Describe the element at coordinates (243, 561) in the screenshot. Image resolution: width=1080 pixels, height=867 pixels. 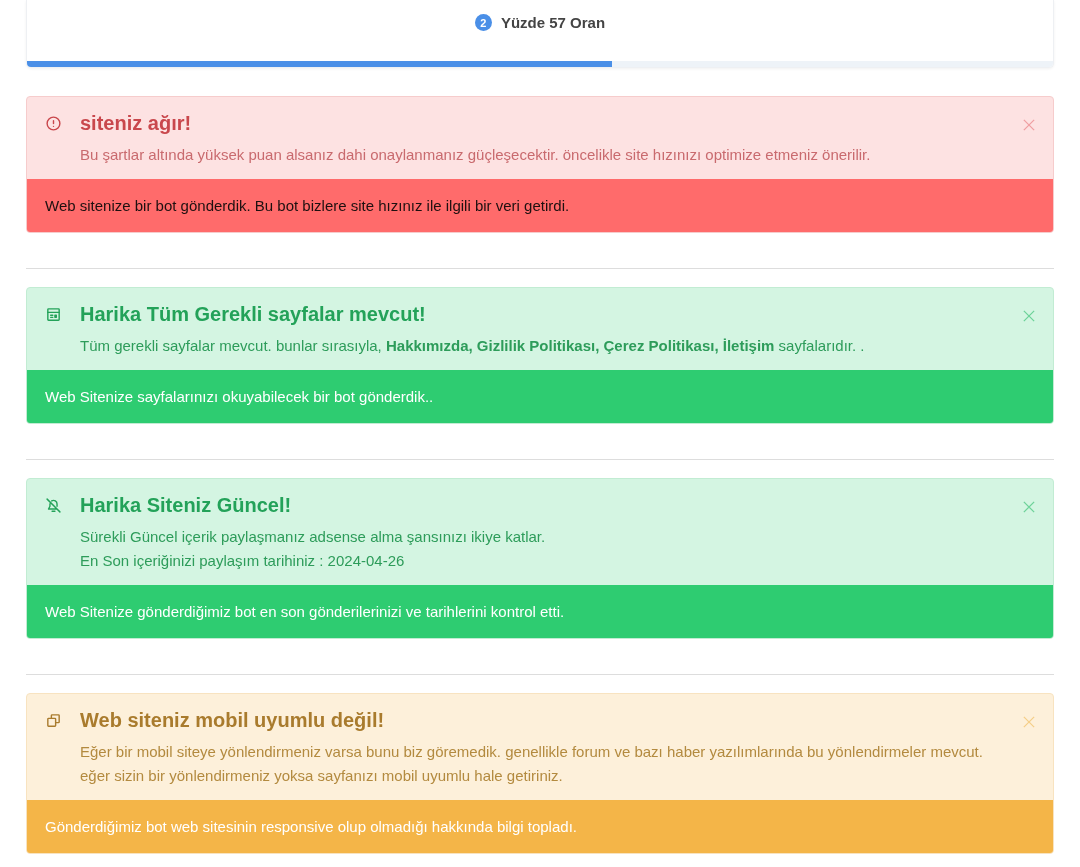
I see `alert-text: En Son içeriğinizi paylaşım tarihiniz : 2024-04-26` at that location.